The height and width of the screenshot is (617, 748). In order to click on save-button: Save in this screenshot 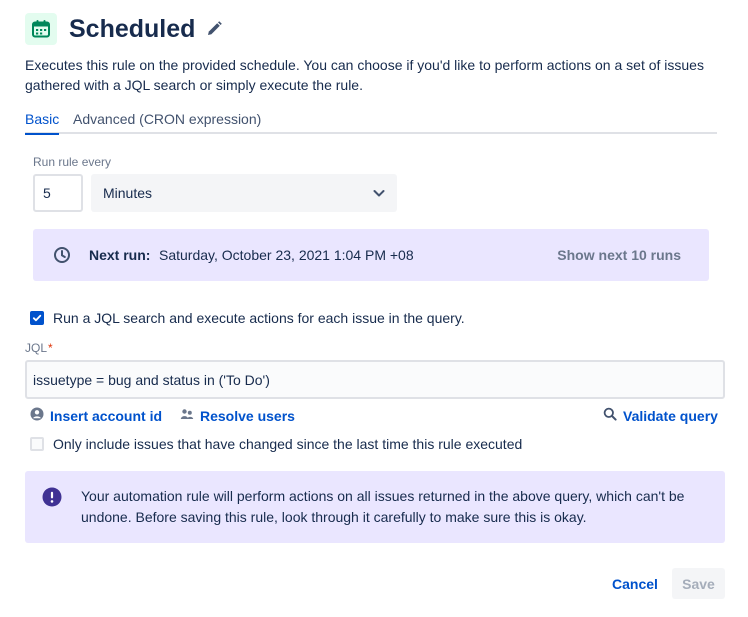, I will do `click(698, 583)`.